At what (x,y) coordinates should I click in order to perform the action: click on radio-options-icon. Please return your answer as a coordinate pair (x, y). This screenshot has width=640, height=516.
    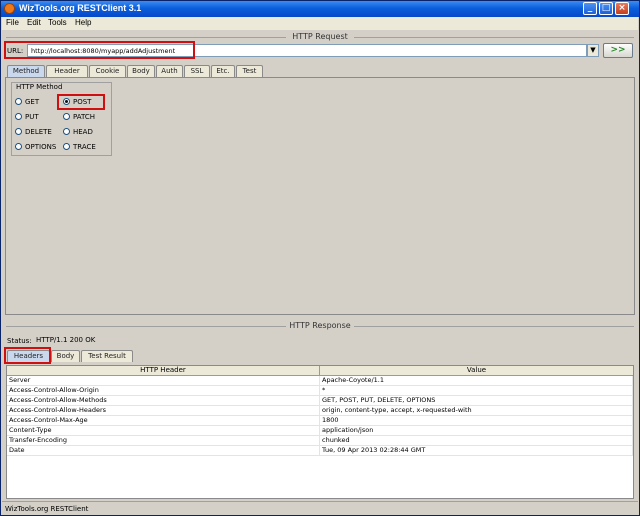
    Looking at the image, I should click on (18, 146).